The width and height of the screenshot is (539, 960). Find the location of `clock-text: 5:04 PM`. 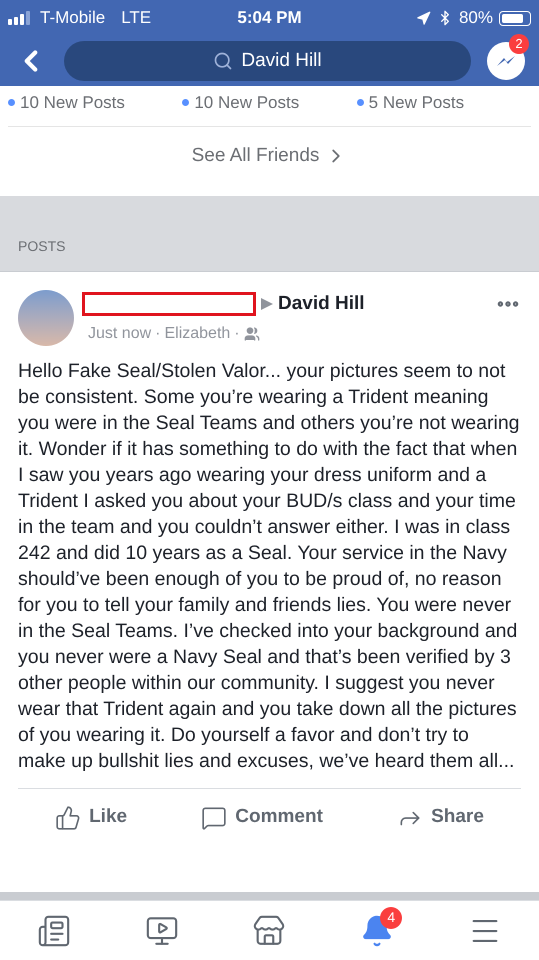

clock-text: 5:04 PM is located at coordinates (269, 18).